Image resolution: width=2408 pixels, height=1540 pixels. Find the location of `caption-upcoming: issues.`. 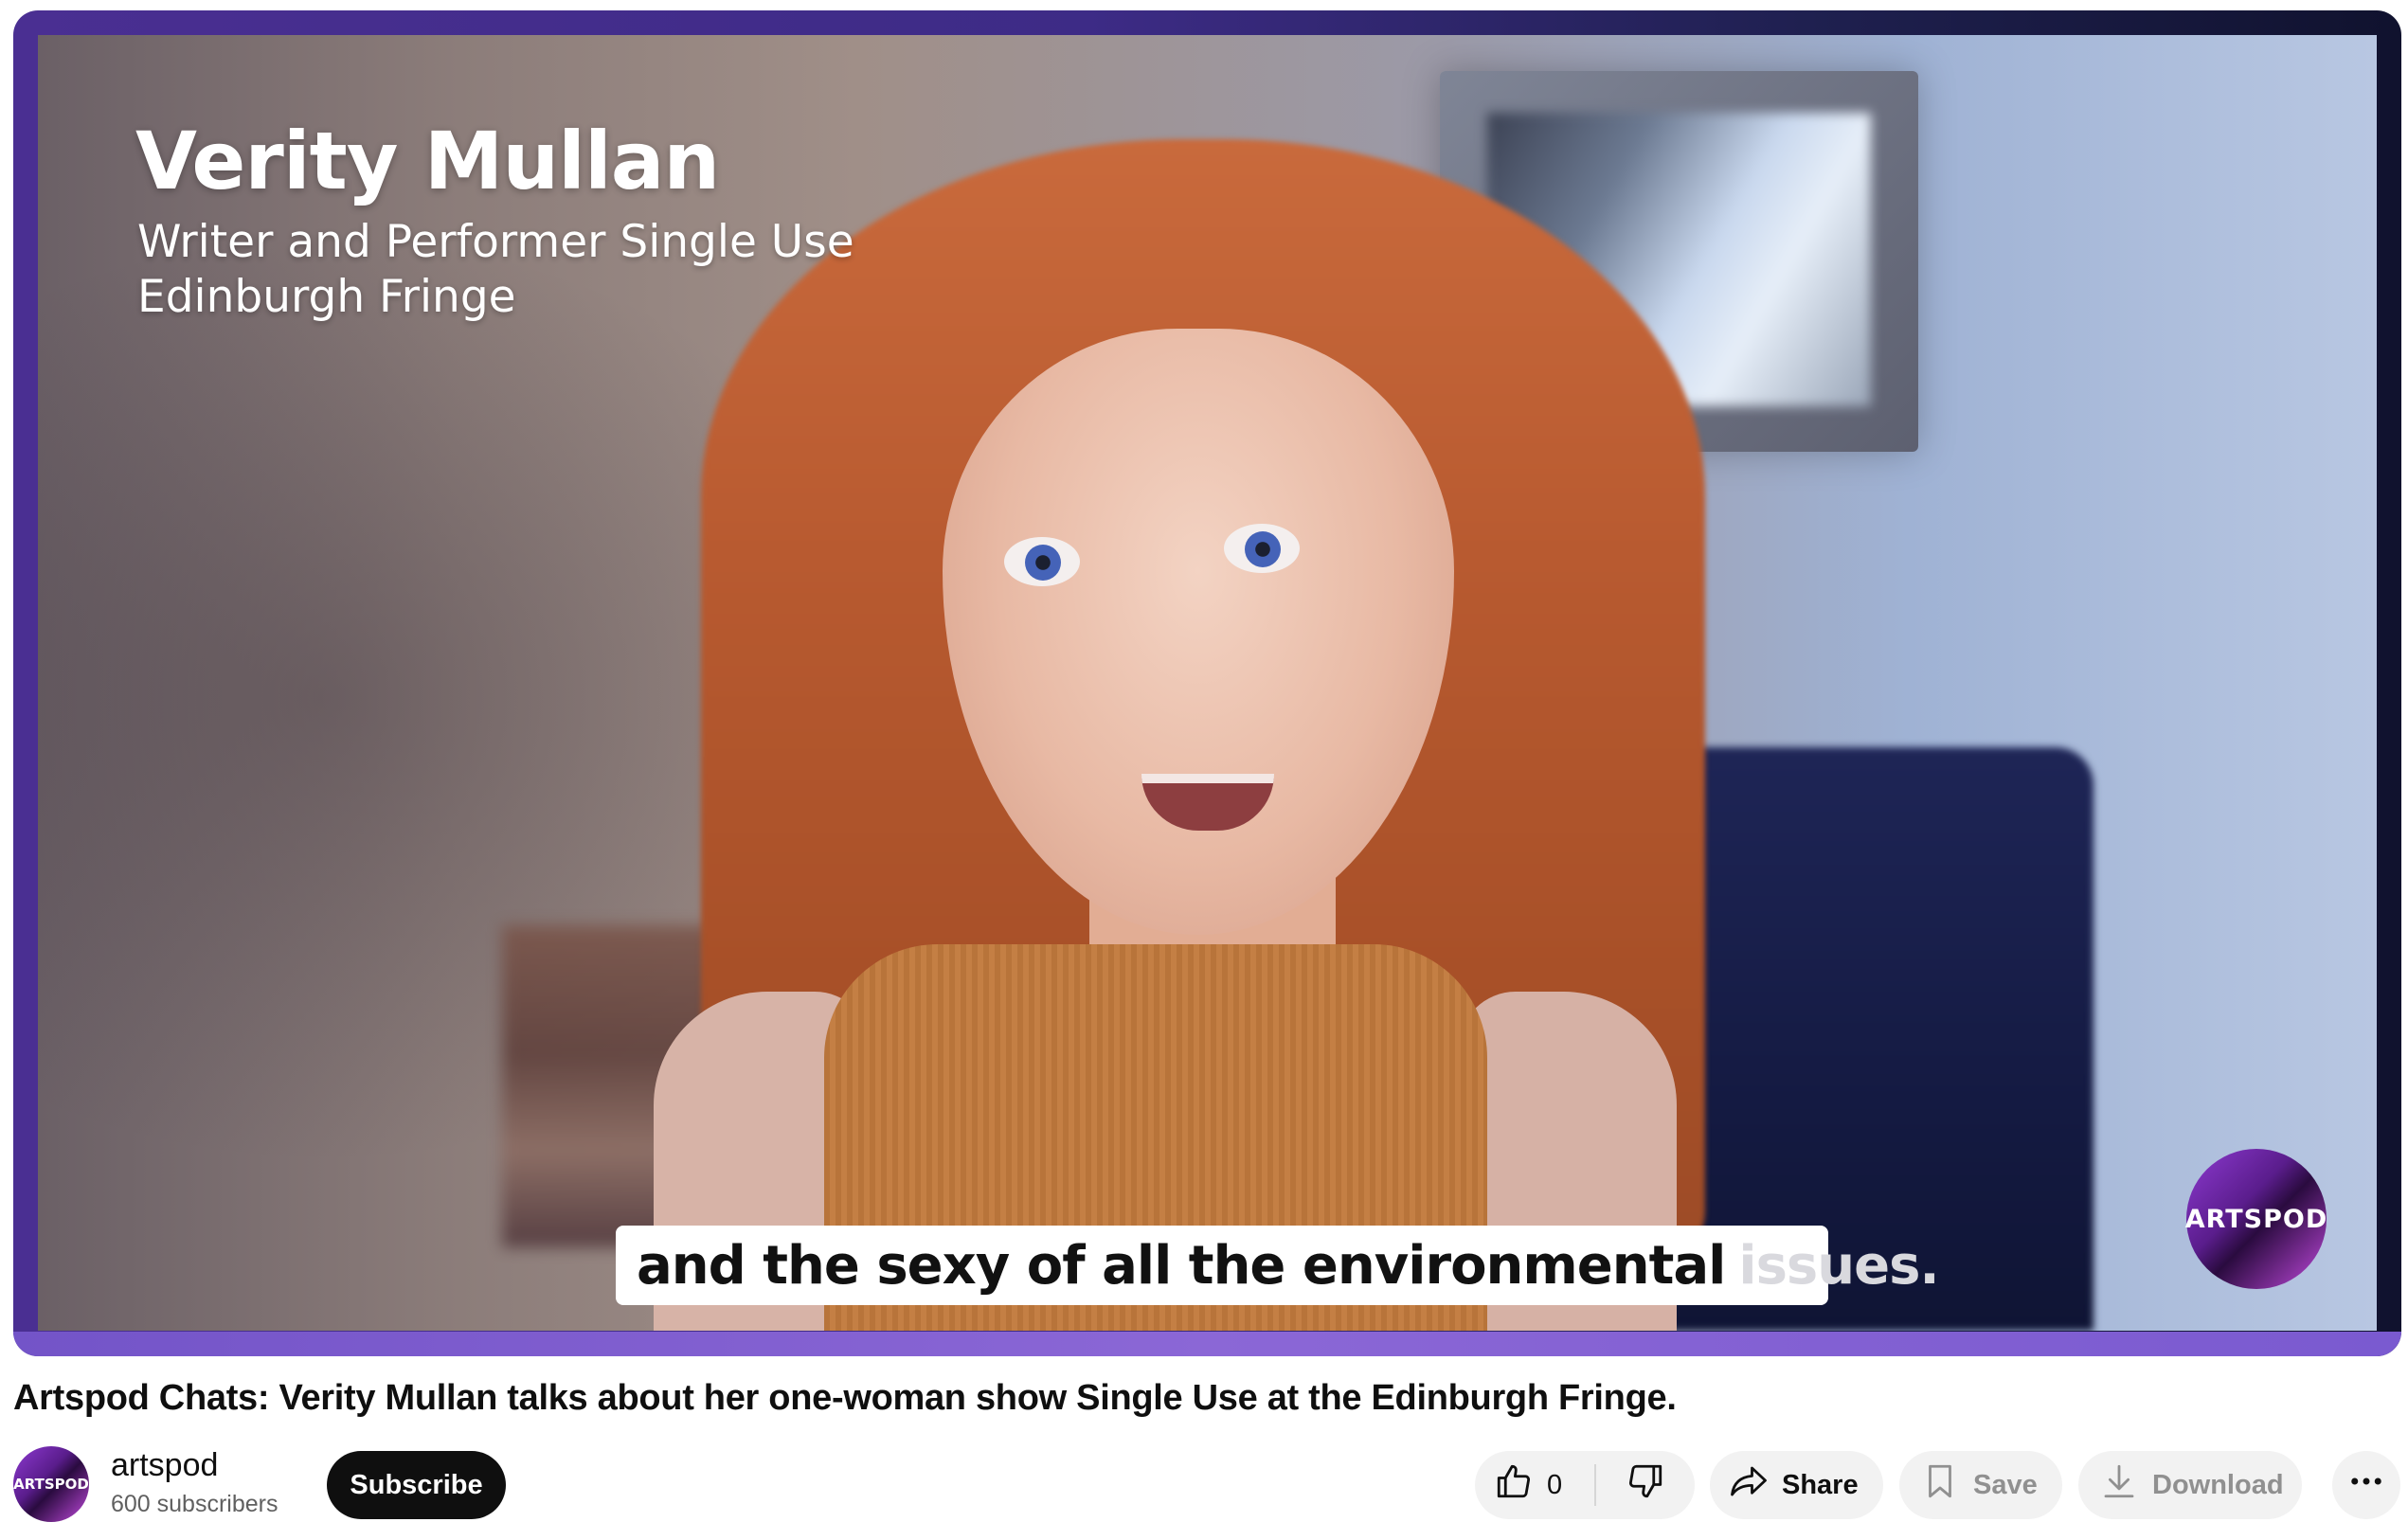

caption-upcoming: issues. is located at coordinates (1838, 1265).